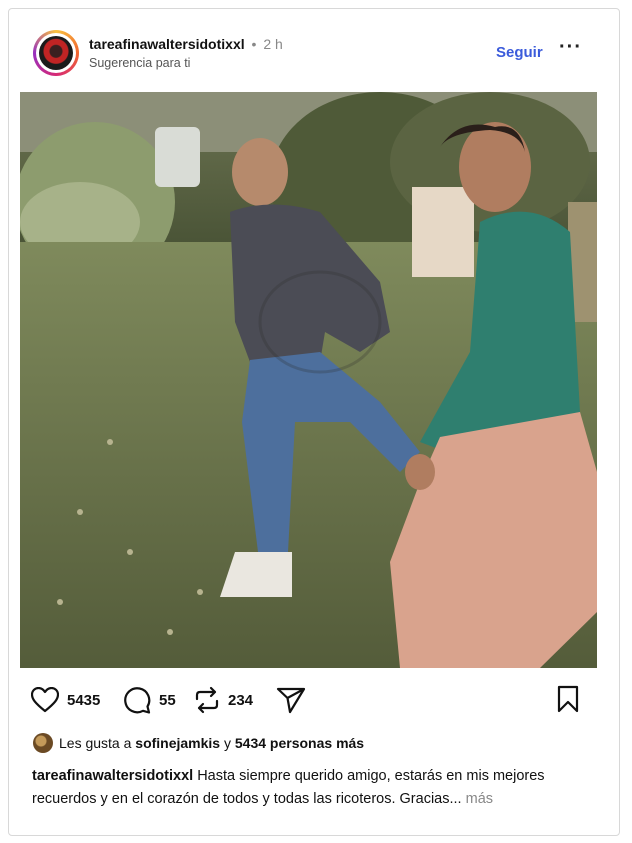  What do you see at coordinates (568, 699) in the screenshot?
I see `bookmark-icon` at bounding box center [568, 699].